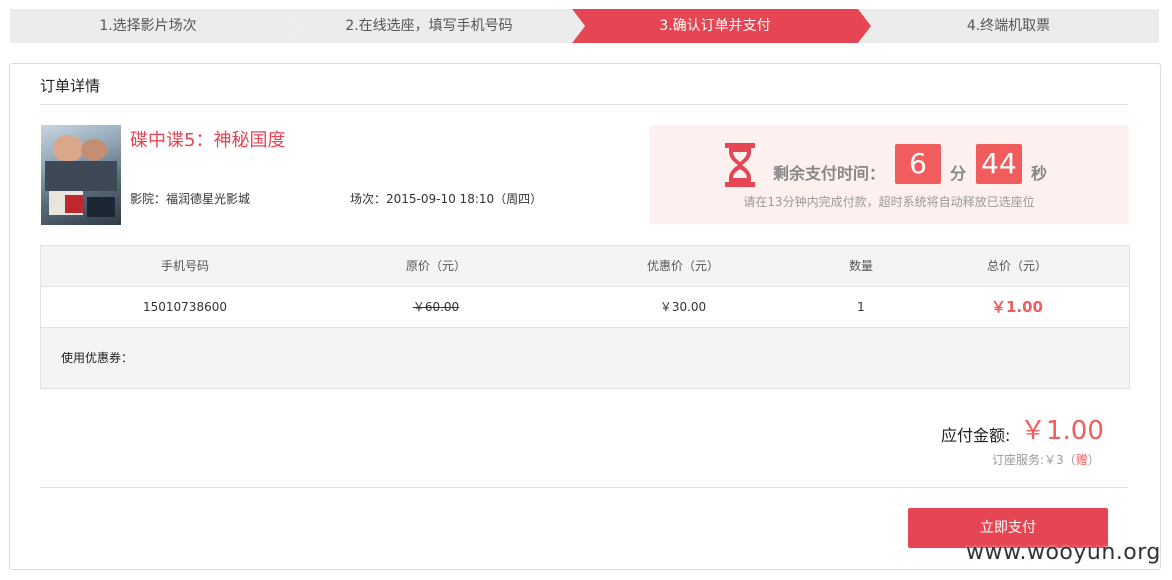  I want to click on step-3-label: 3.确认订单并支付, so click(715, 26).